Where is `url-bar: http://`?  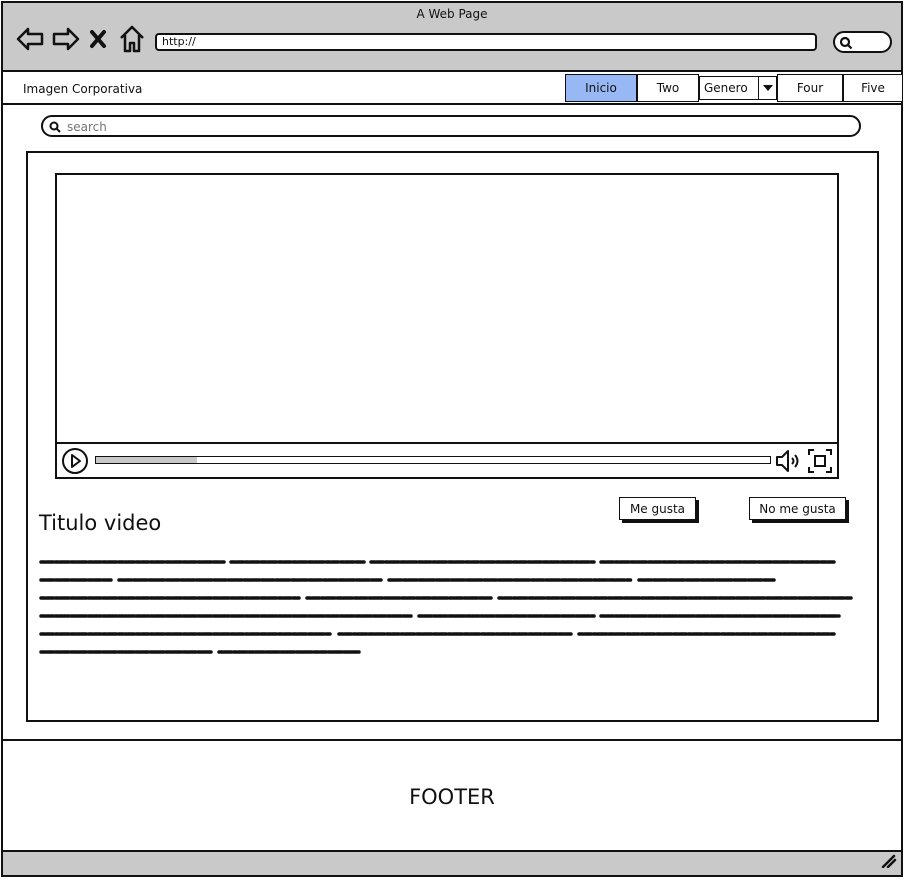 url-bar: http:// is located at coordinates (486, 42).